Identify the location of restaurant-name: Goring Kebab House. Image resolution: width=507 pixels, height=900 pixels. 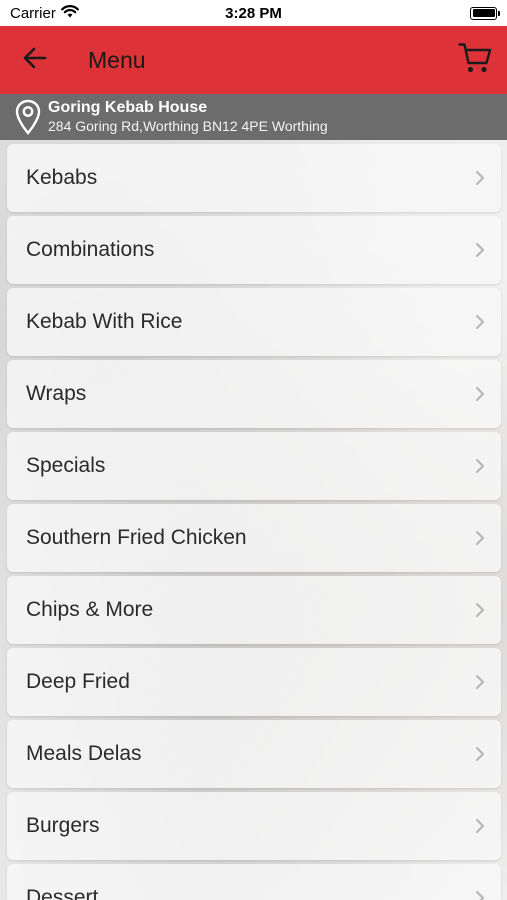
(128, 107).